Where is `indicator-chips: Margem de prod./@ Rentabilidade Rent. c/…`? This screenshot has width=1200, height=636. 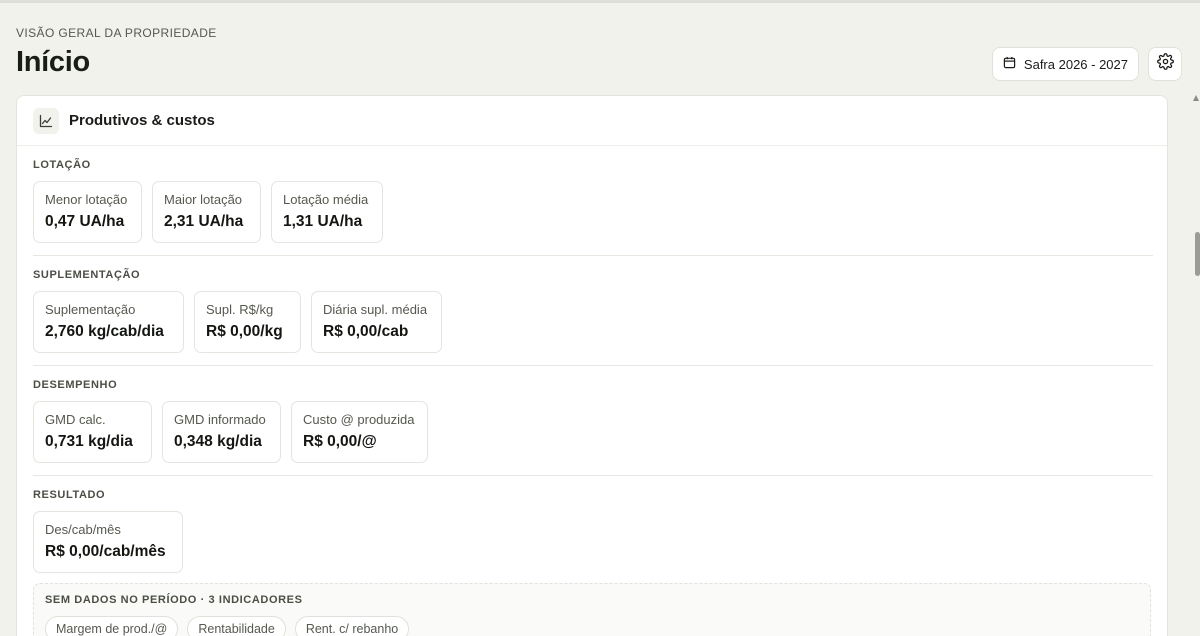
indicator-chips: Margem de prod./@ Rentabilidade Rent. c/… is located at coordinates (592, 626).